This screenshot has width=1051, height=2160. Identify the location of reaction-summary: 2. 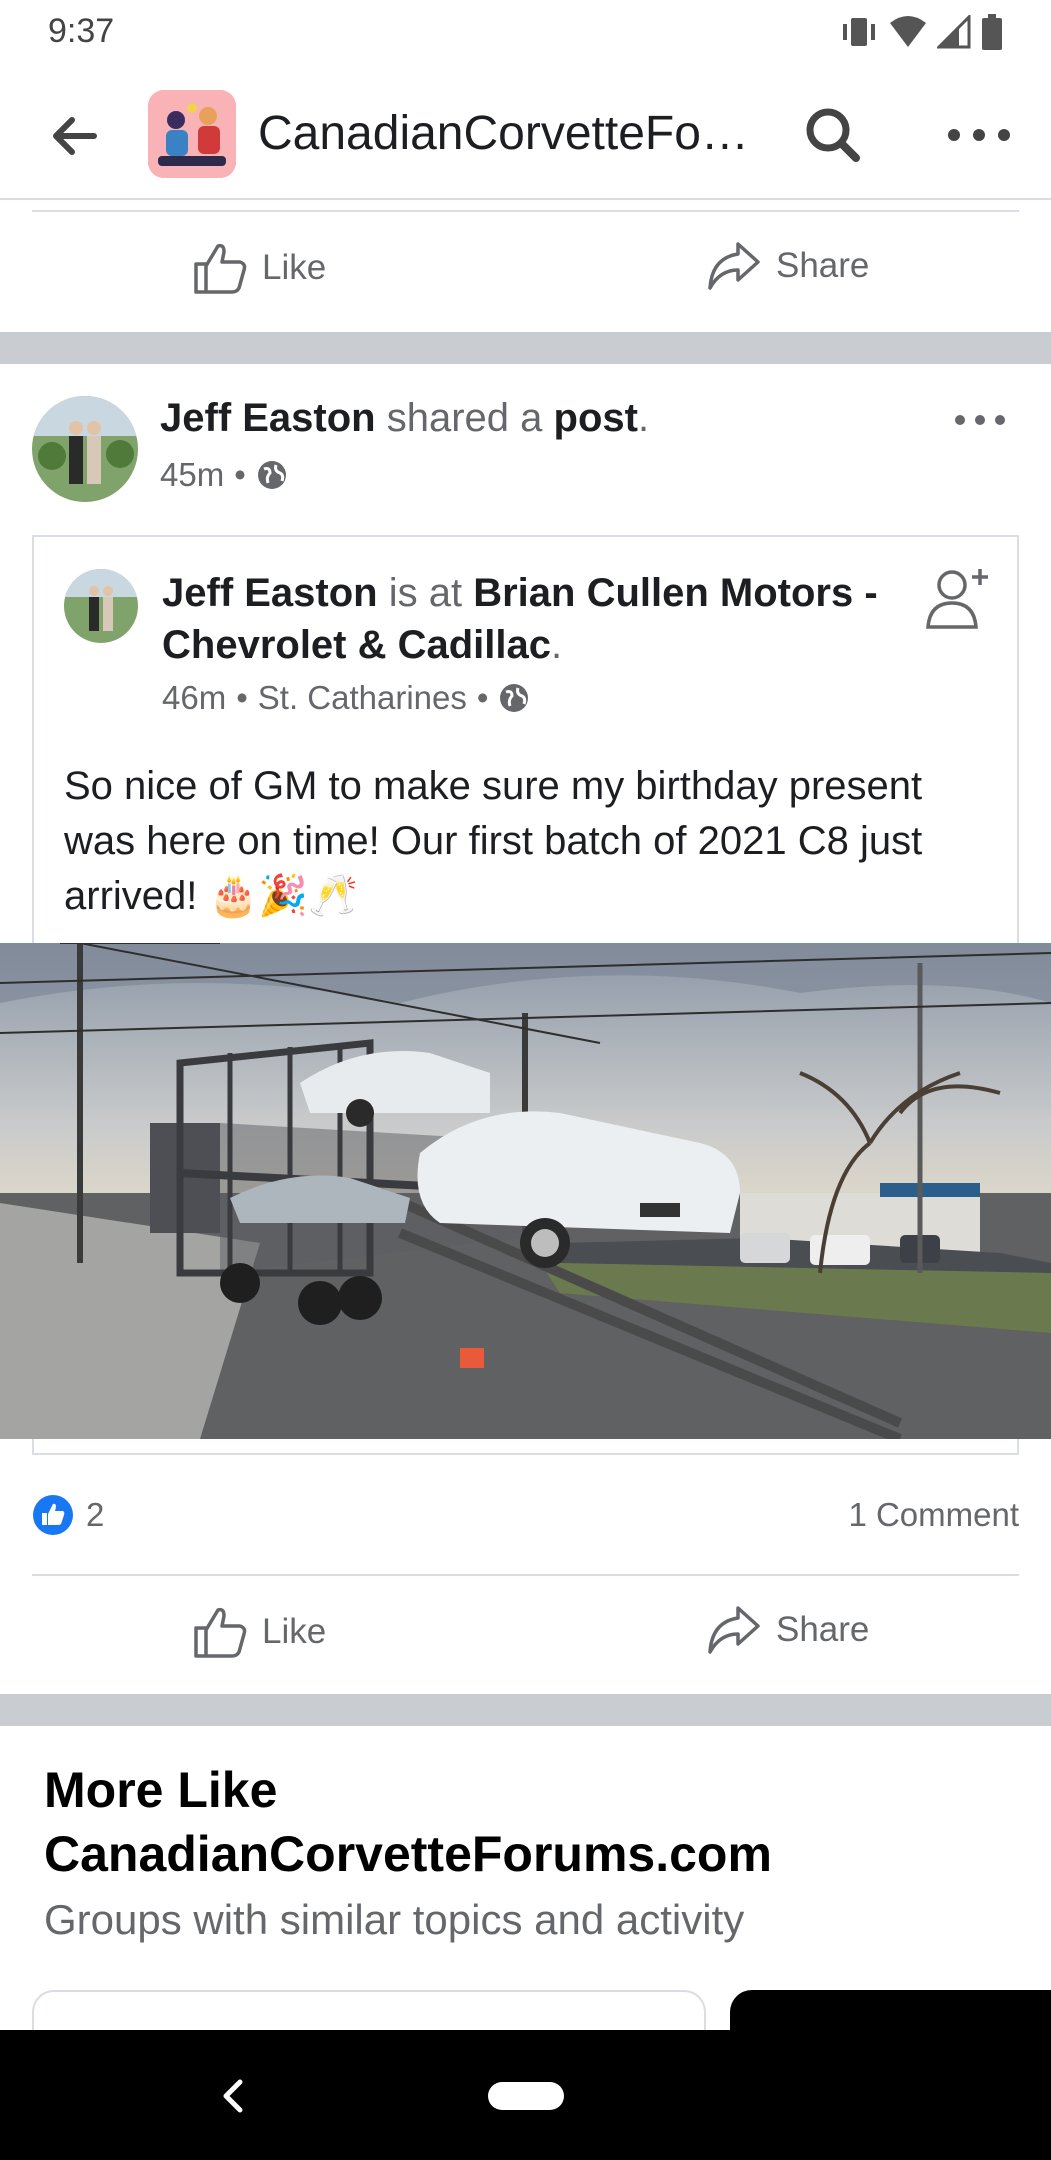
(68, 1515).